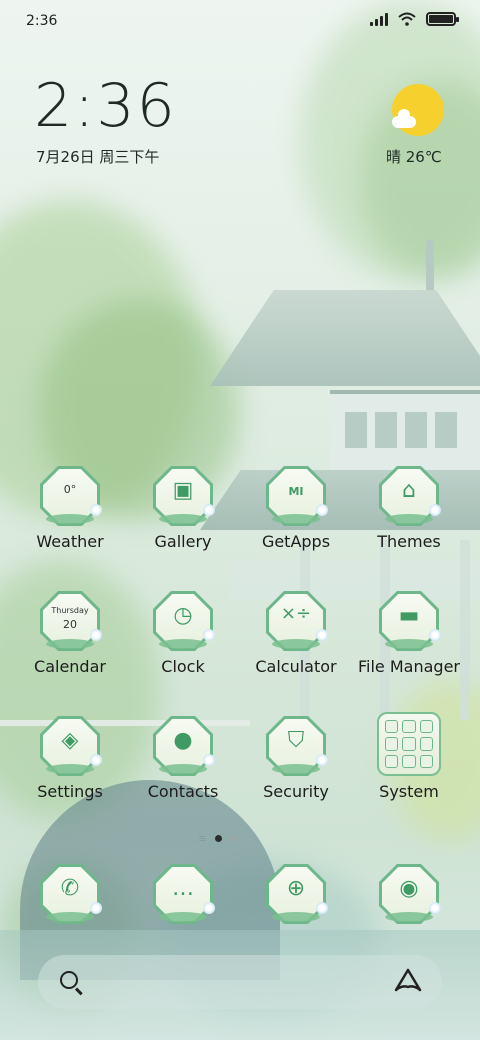 Image resolution: width=480 pixels, height=1040 pixels. Describe the element at coordinates (409, 666) in the screenshot. I see `app-label: File Manager` at that location.